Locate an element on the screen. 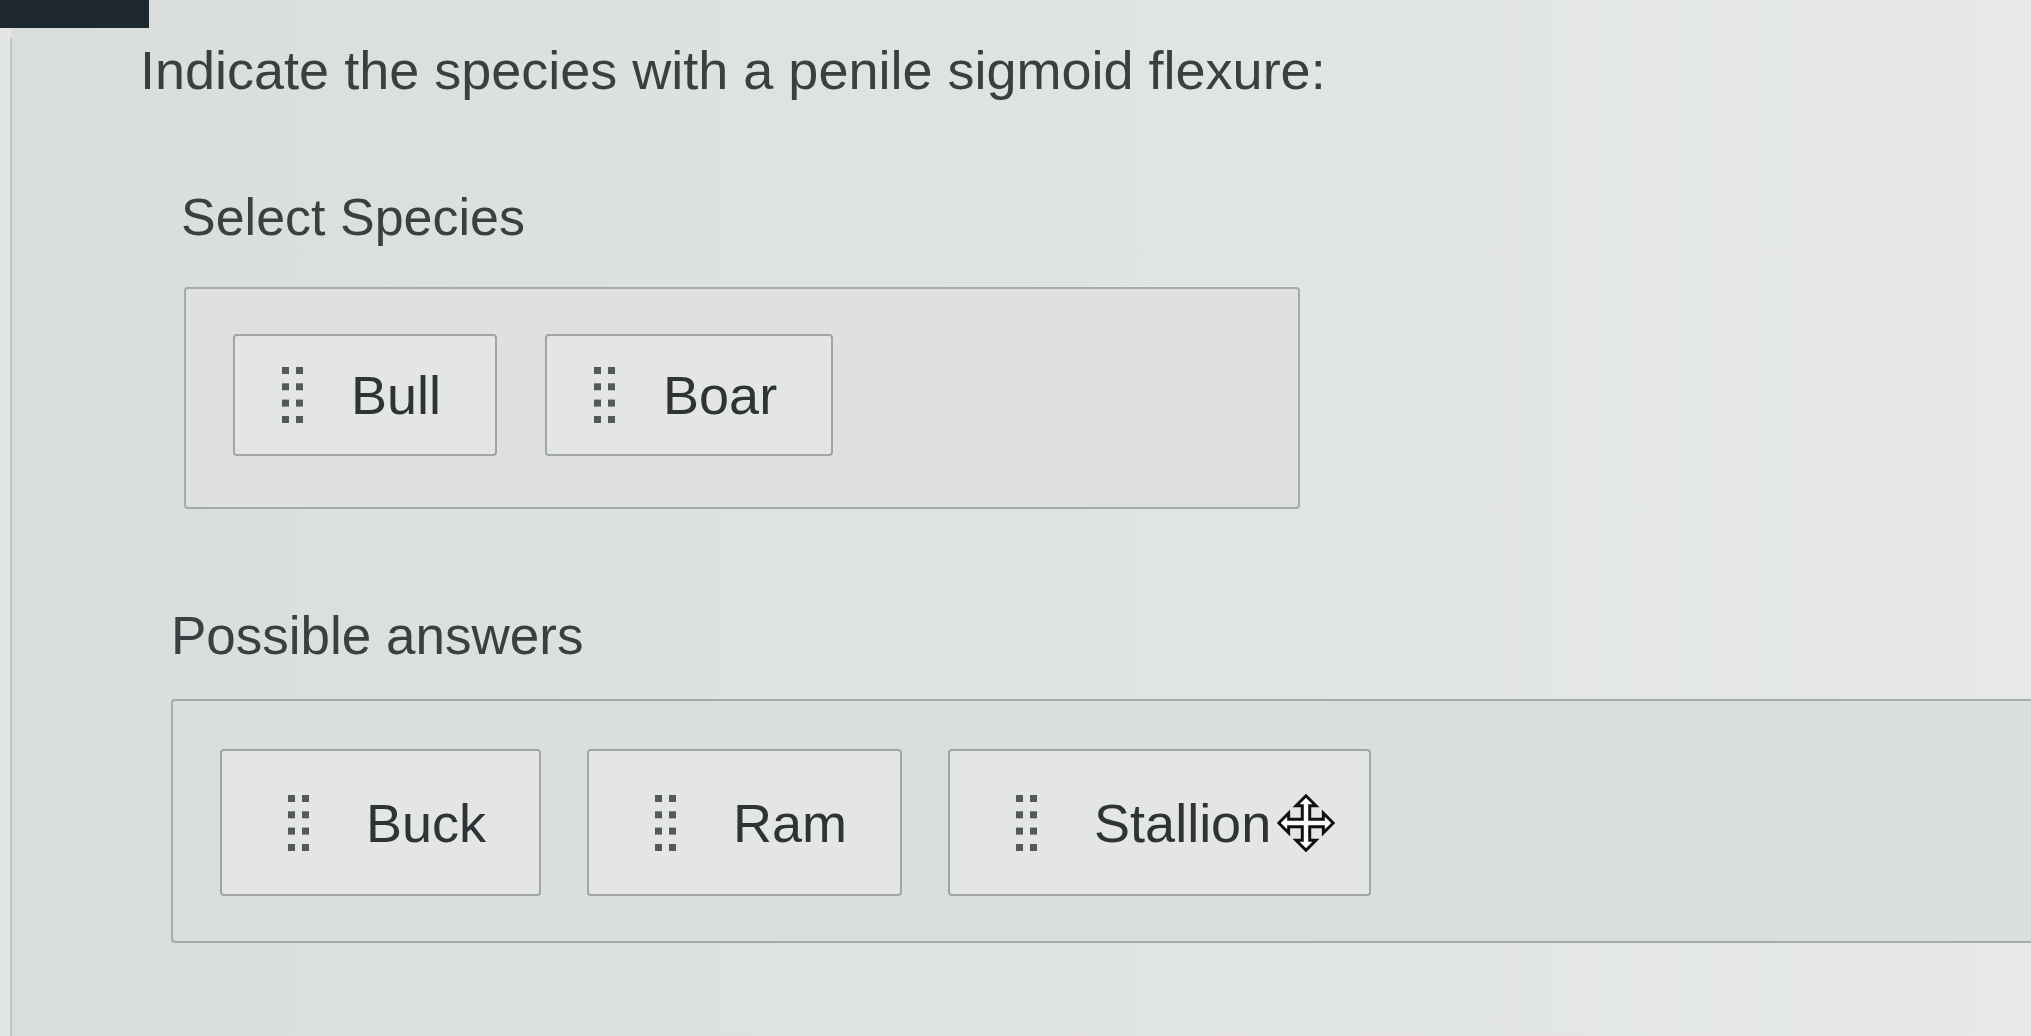  drag-item: Ram is located at coordinates (745, 822).